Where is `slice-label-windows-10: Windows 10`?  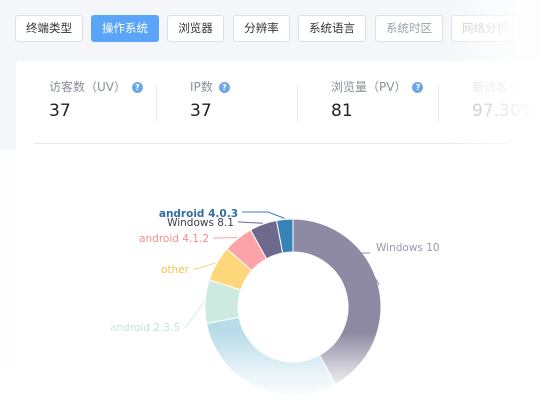
slice-label-windows-10: Windows 10 is located at coordinates (408, 248).